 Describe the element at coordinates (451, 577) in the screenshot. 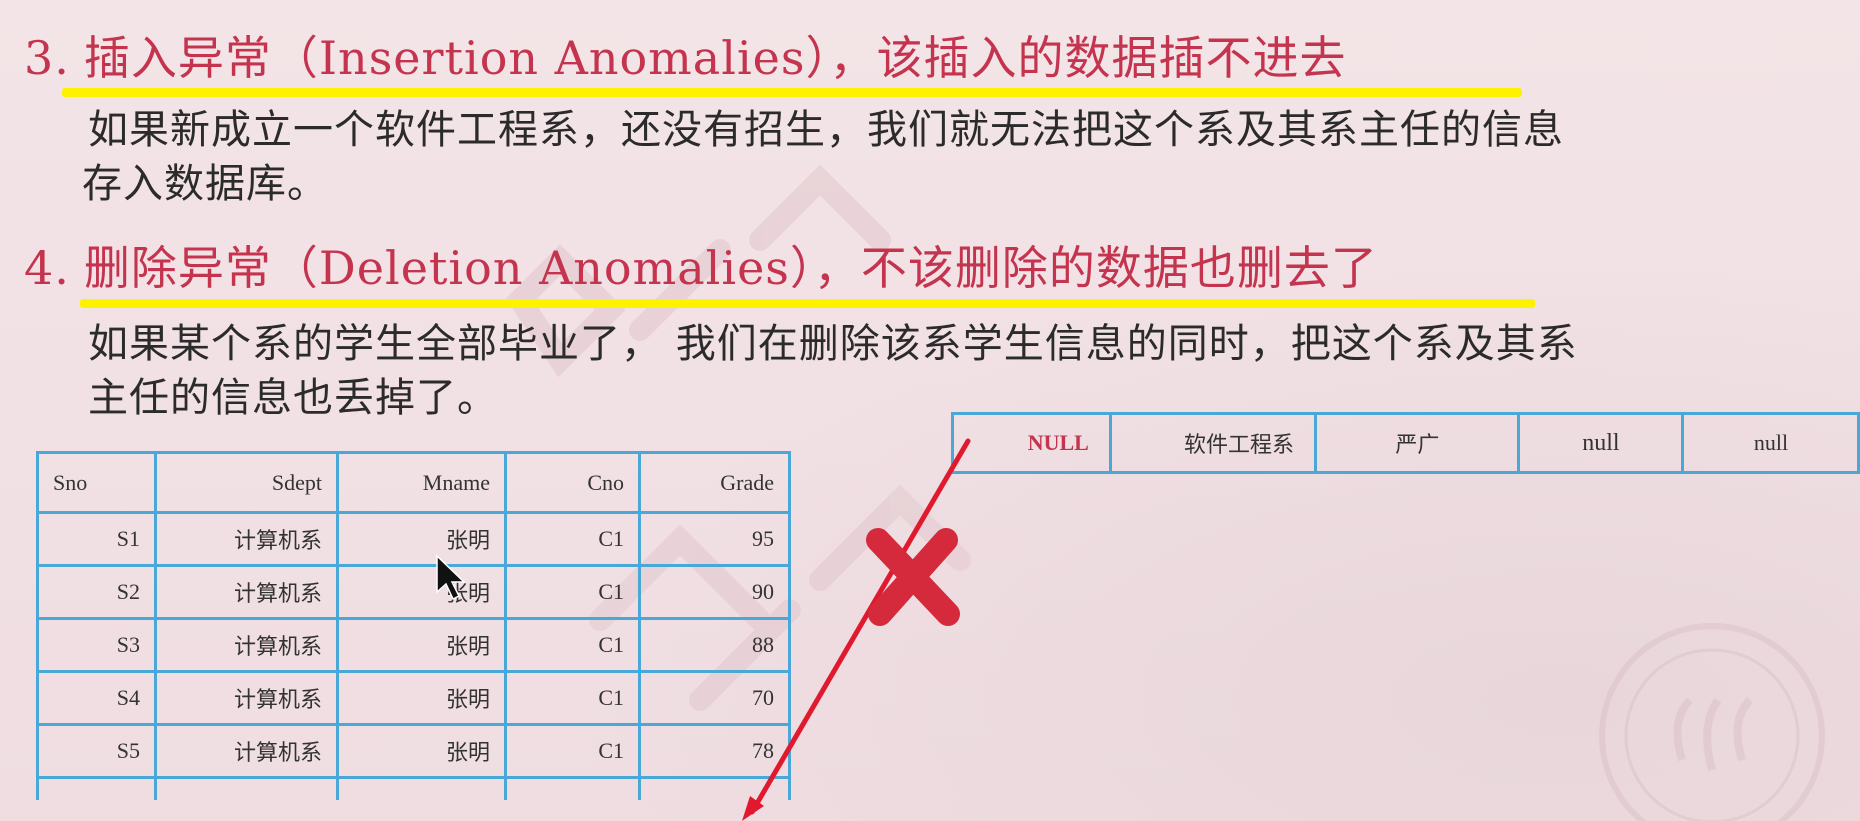

I see `mouse-cursor-icon` at that location.